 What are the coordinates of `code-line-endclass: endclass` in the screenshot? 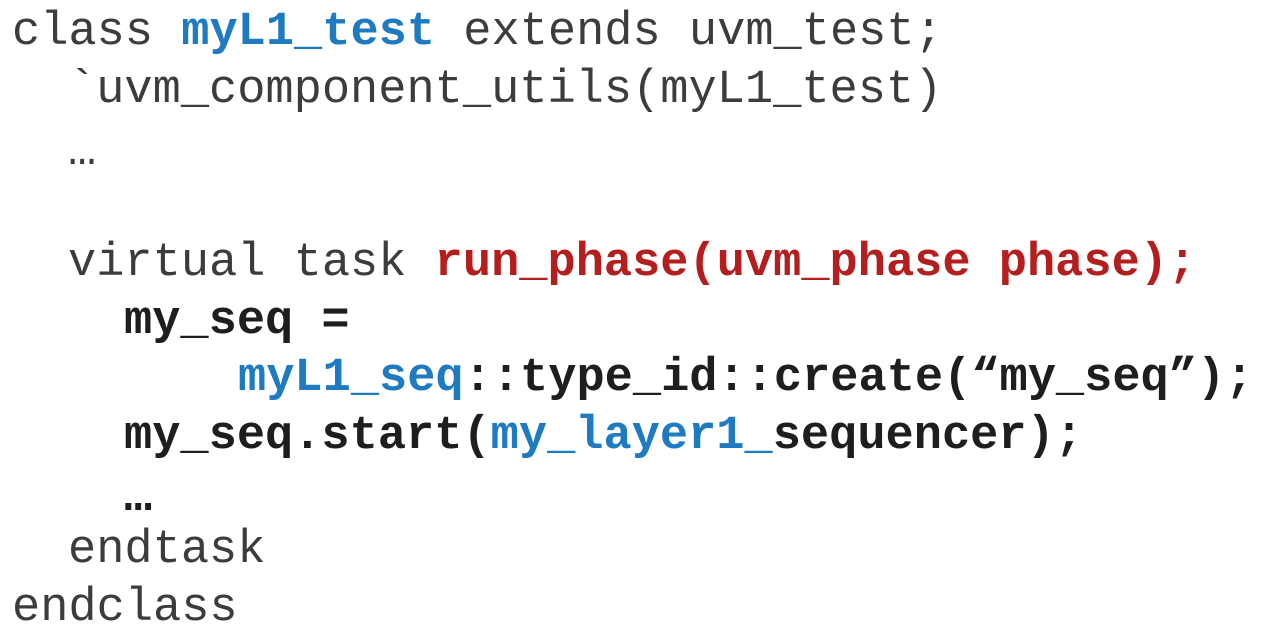 It's located at (125, 609).